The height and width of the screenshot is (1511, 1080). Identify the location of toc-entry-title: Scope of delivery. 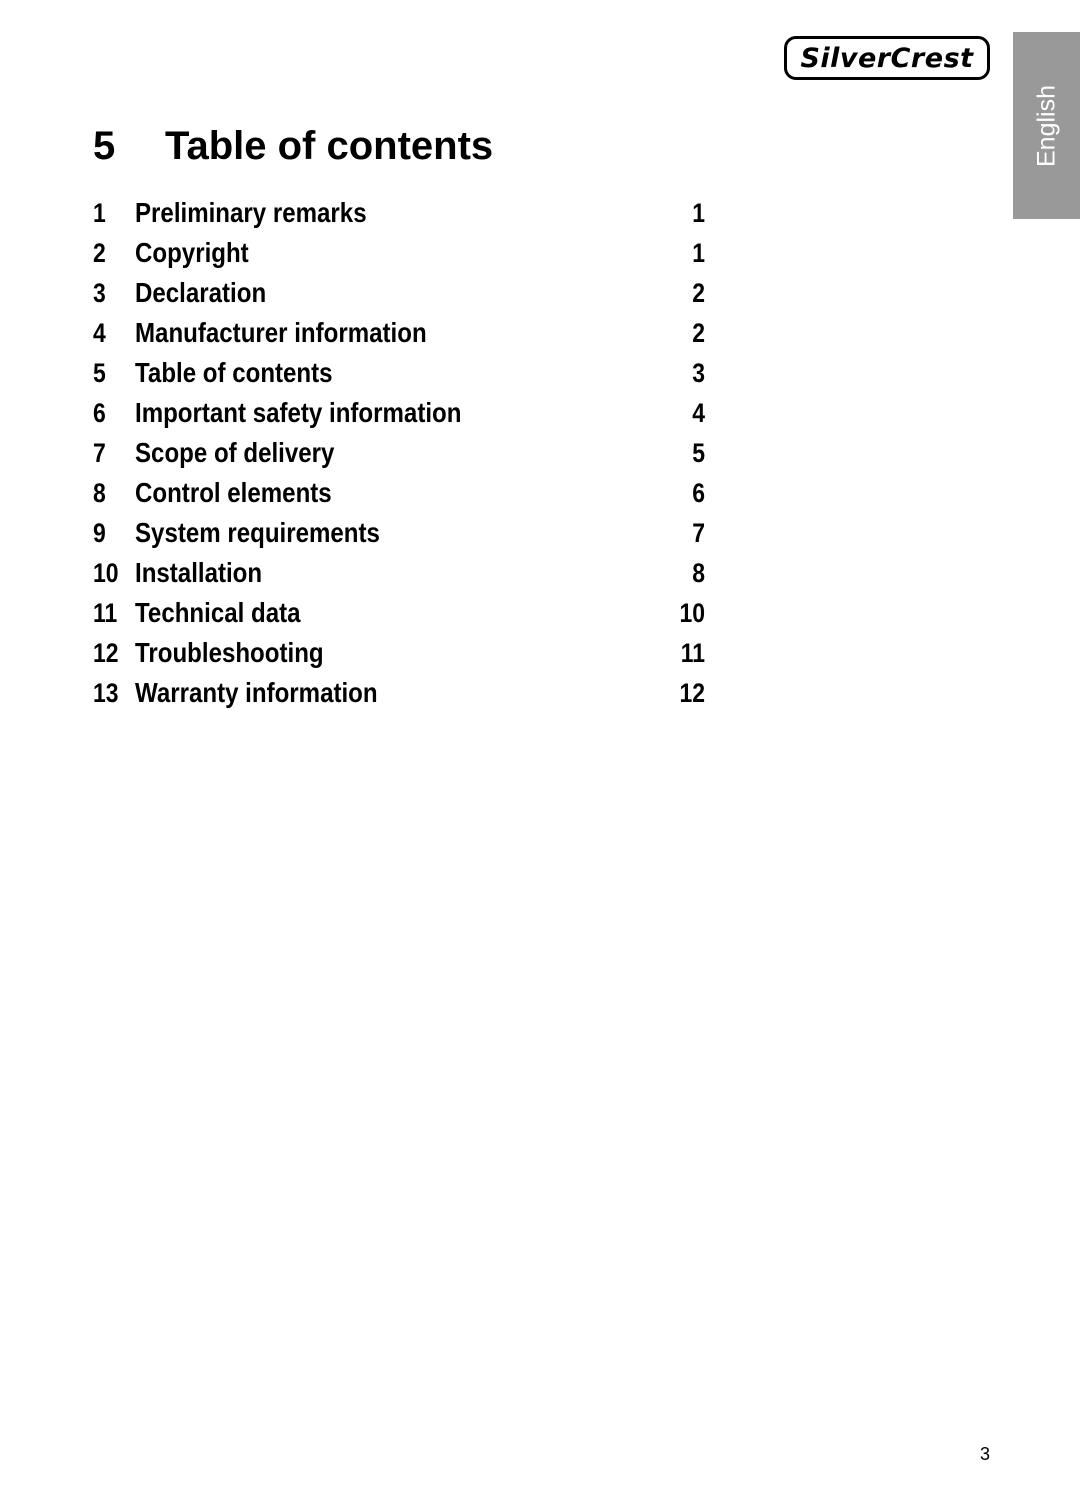
(235, 452).